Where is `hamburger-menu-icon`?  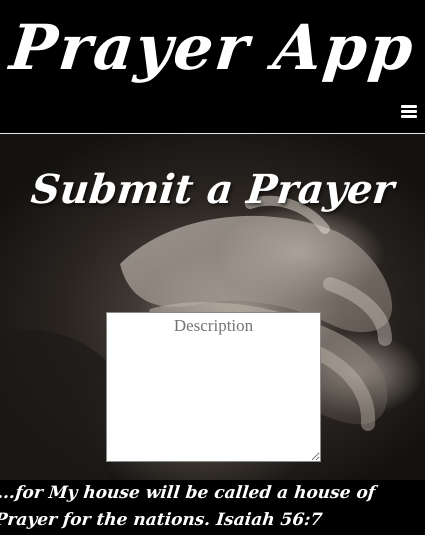
hamburger-menu-icon is located at coordinates (409, 111).